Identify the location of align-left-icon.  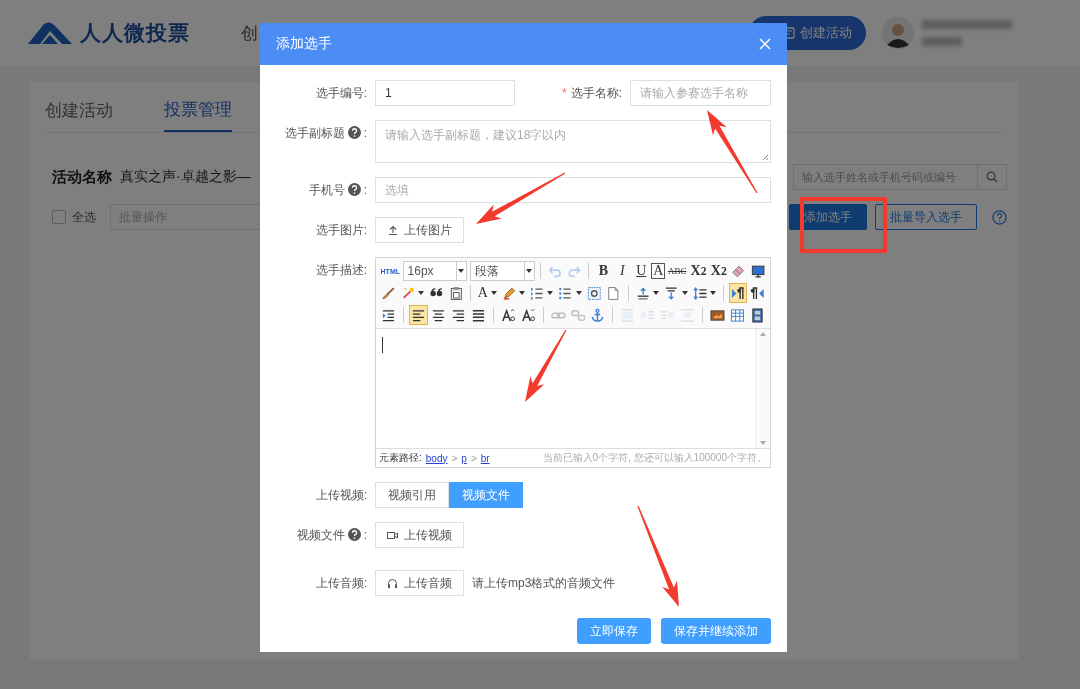
(418, 315).